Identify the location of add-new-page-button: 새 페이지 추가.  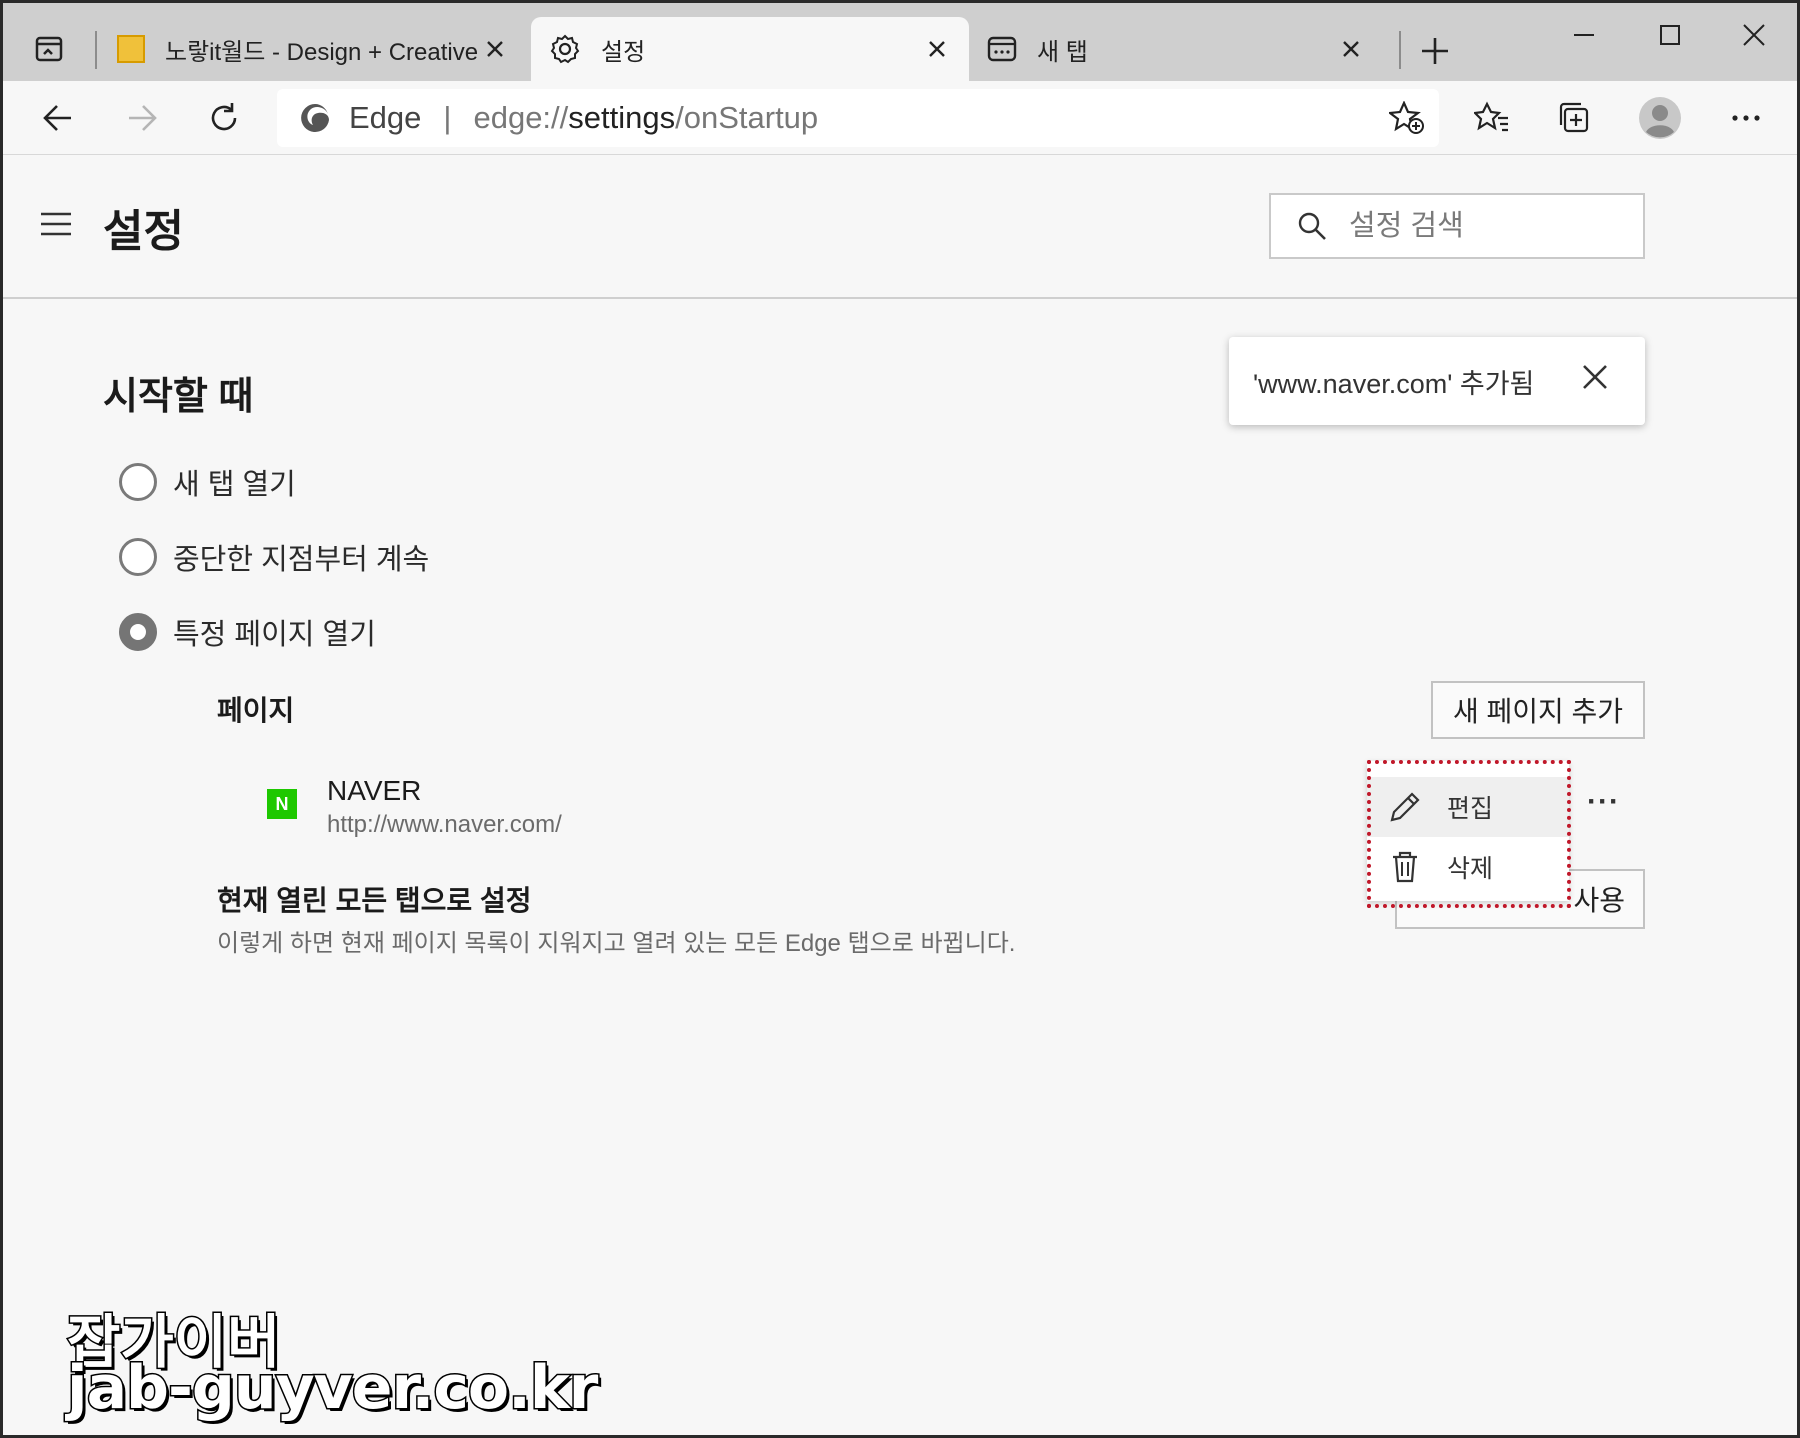
(1538, 710).